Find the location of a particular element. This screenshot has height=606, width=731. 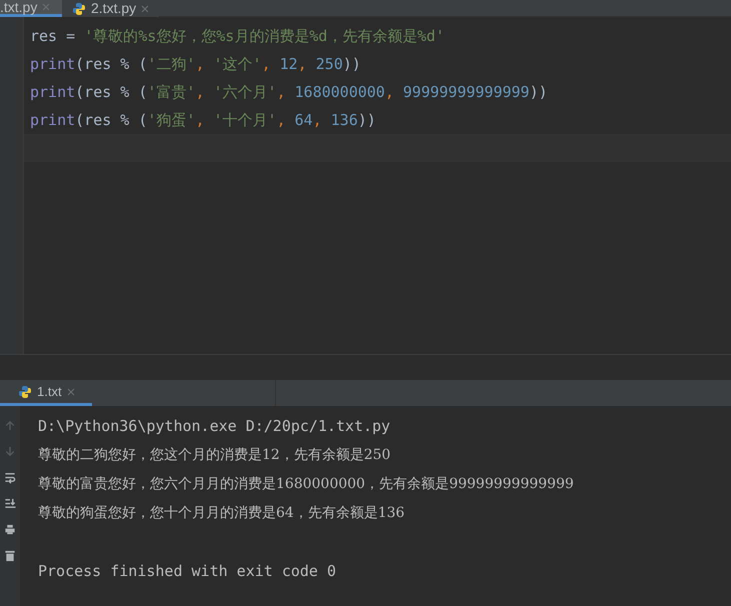

trash-icon is located at coordinates (10, 556).